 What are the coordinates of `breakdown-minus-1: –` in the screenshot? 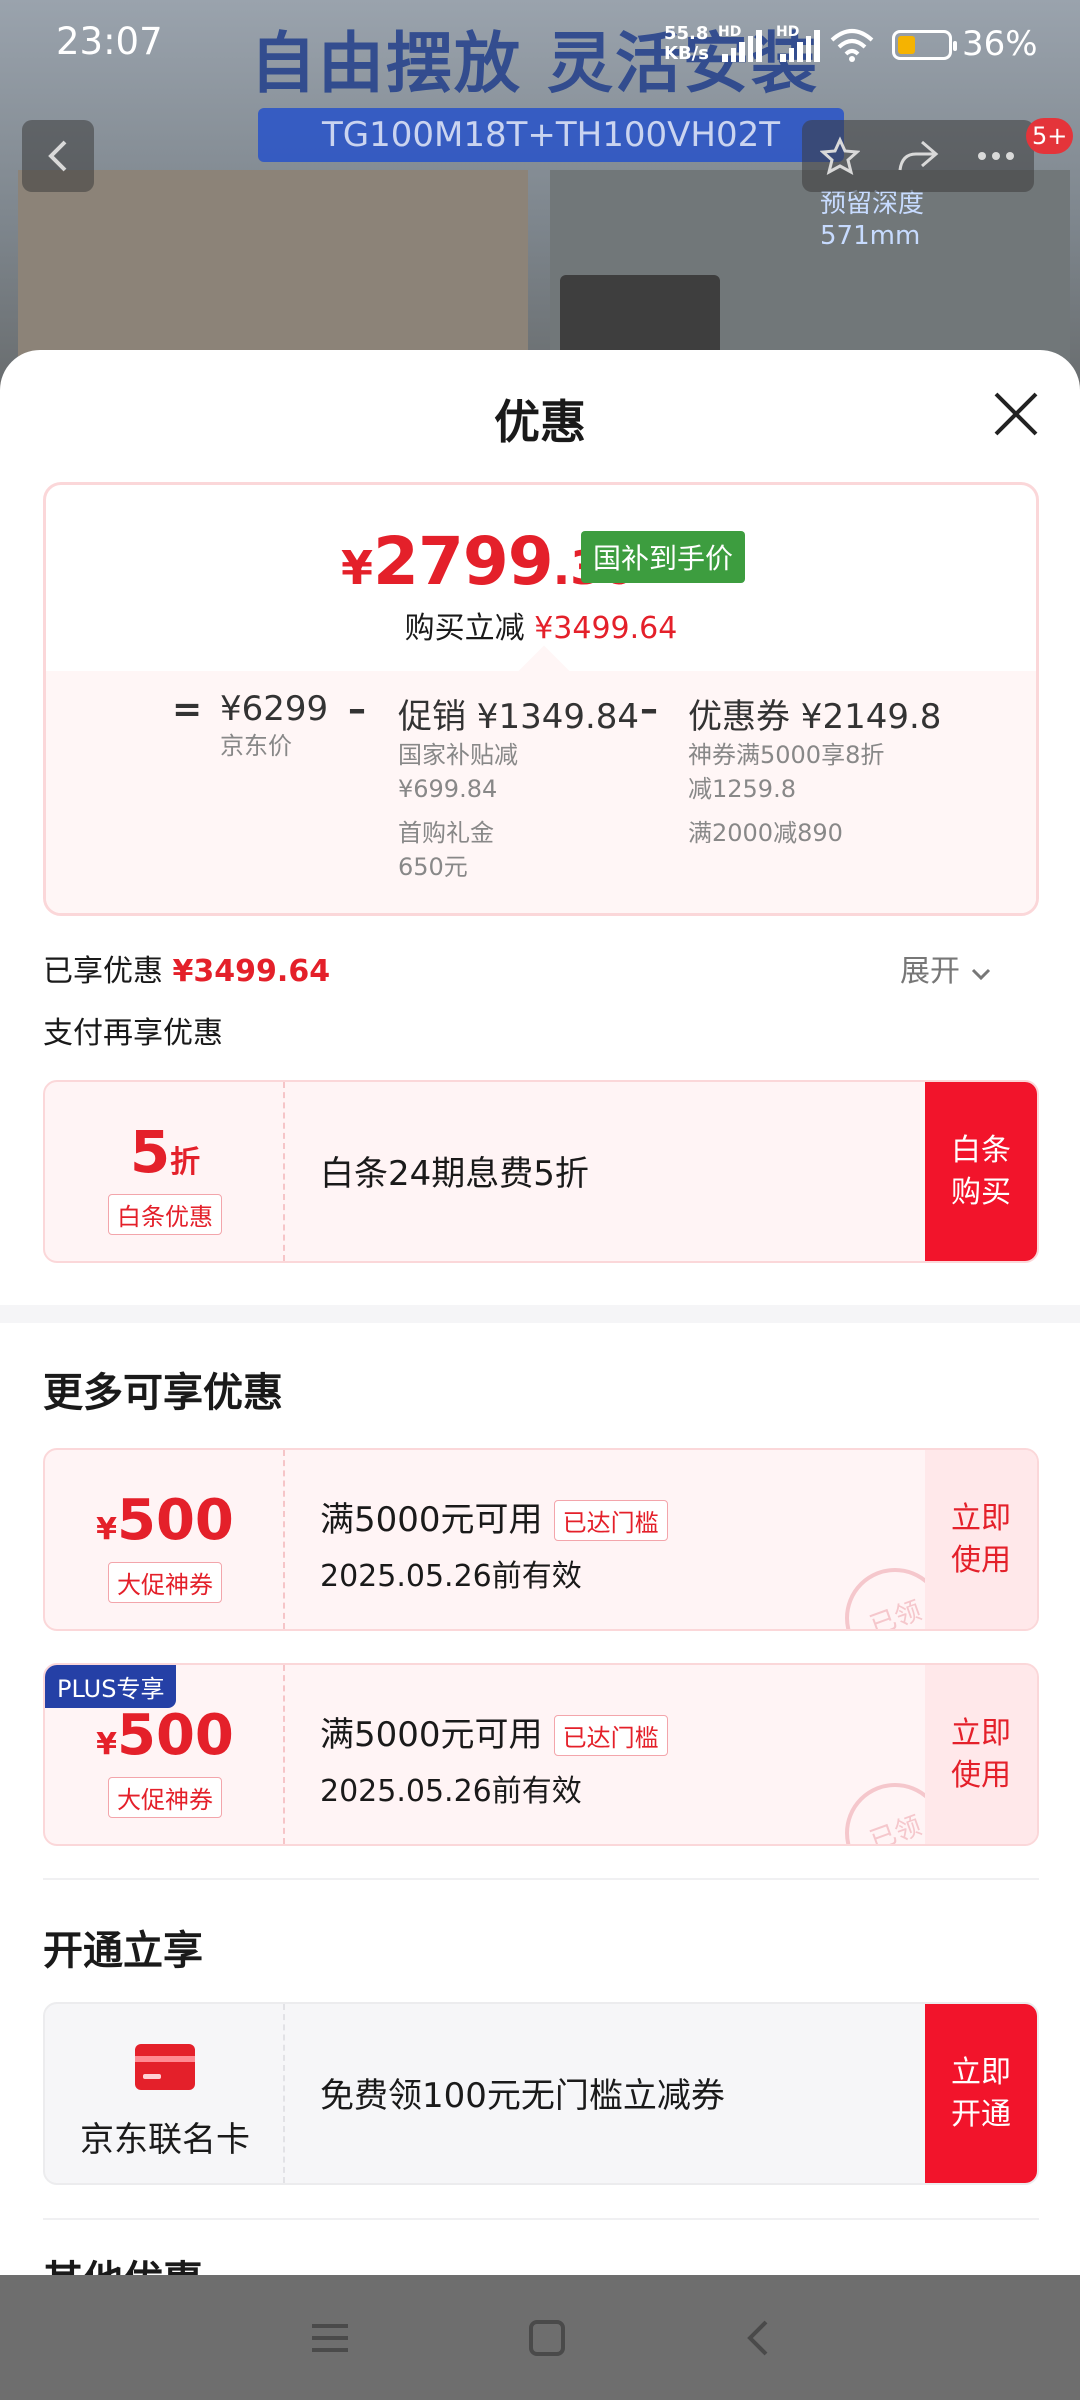 It's located at (357, 709).